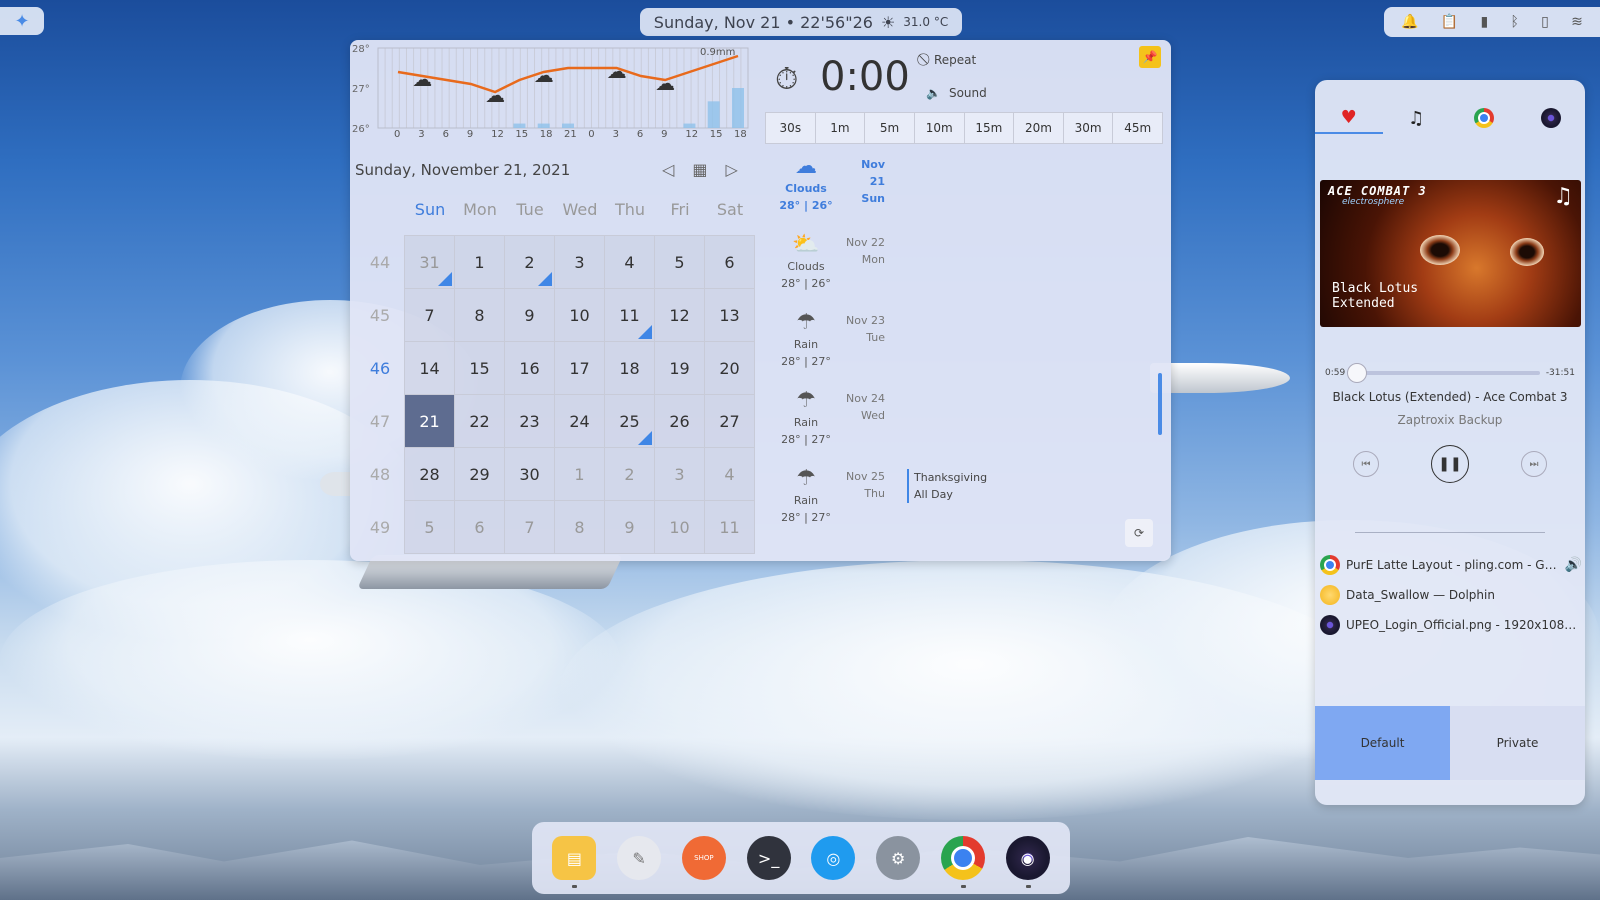  I want to click on player-item-dolphin: Data_Swallow — Dolphin, so click(1451, 595).